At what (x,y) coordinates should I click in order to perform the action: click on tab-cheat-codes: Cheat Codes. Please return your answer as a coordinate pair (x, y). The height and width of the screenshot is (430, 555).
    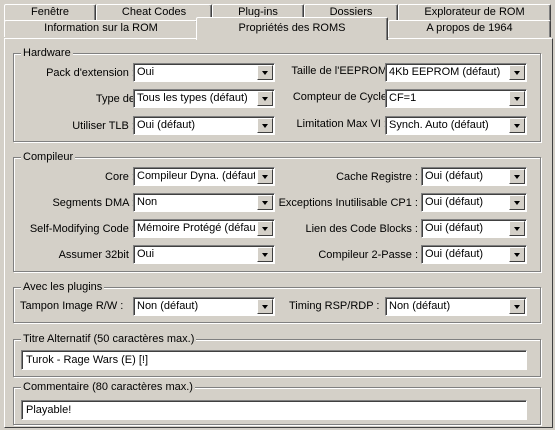
    Looking at the image, I should click on (154, 12).